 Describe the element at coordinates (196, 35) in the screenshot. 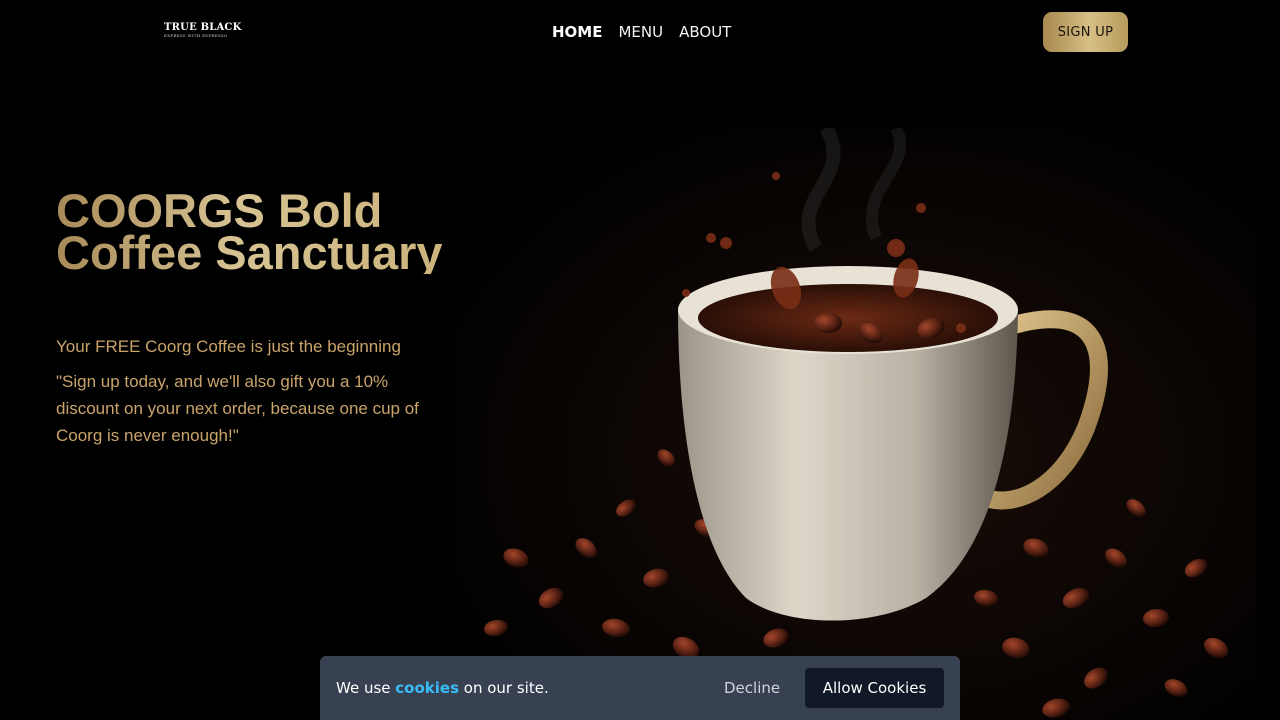

I see `brand-tagline: EXPRESS WITH ESPRESSO` at that location.